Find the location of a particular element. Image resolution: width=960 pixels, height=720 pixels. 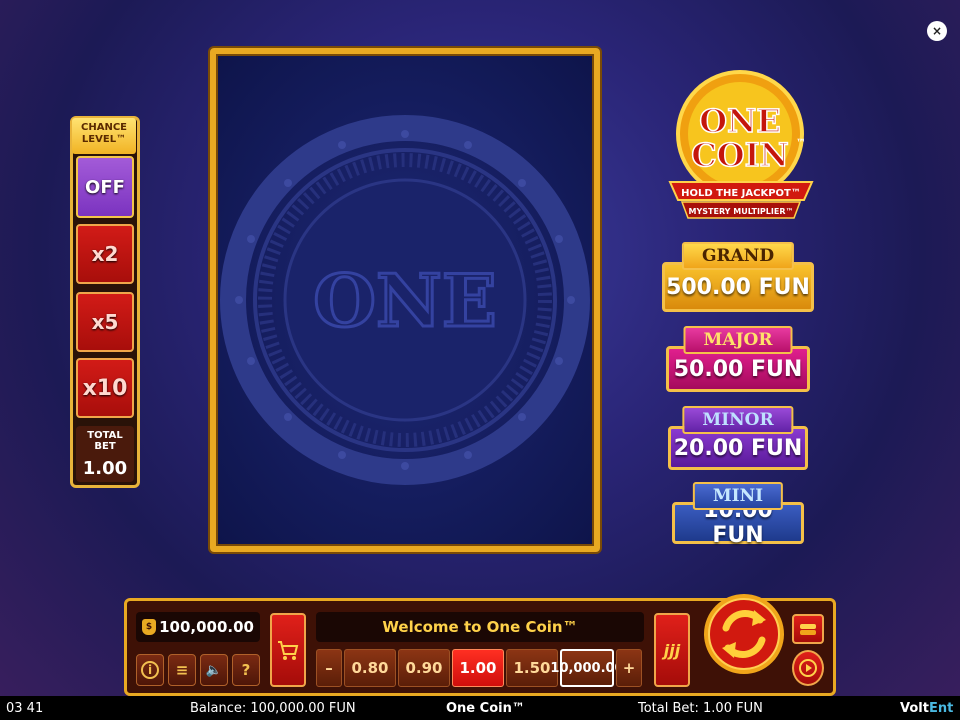

jackpot-grand-name: GRAND is located at coordinates (738, 256).